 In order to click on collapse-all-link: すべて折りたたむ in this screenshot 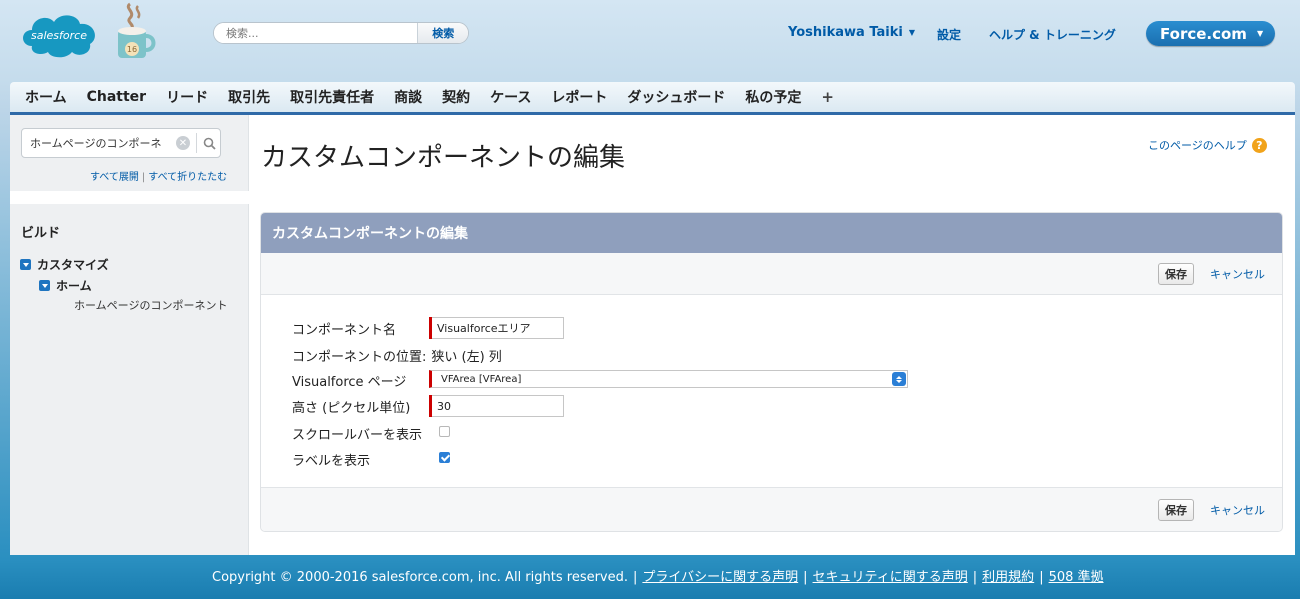, I will do `click(187, 177)`.